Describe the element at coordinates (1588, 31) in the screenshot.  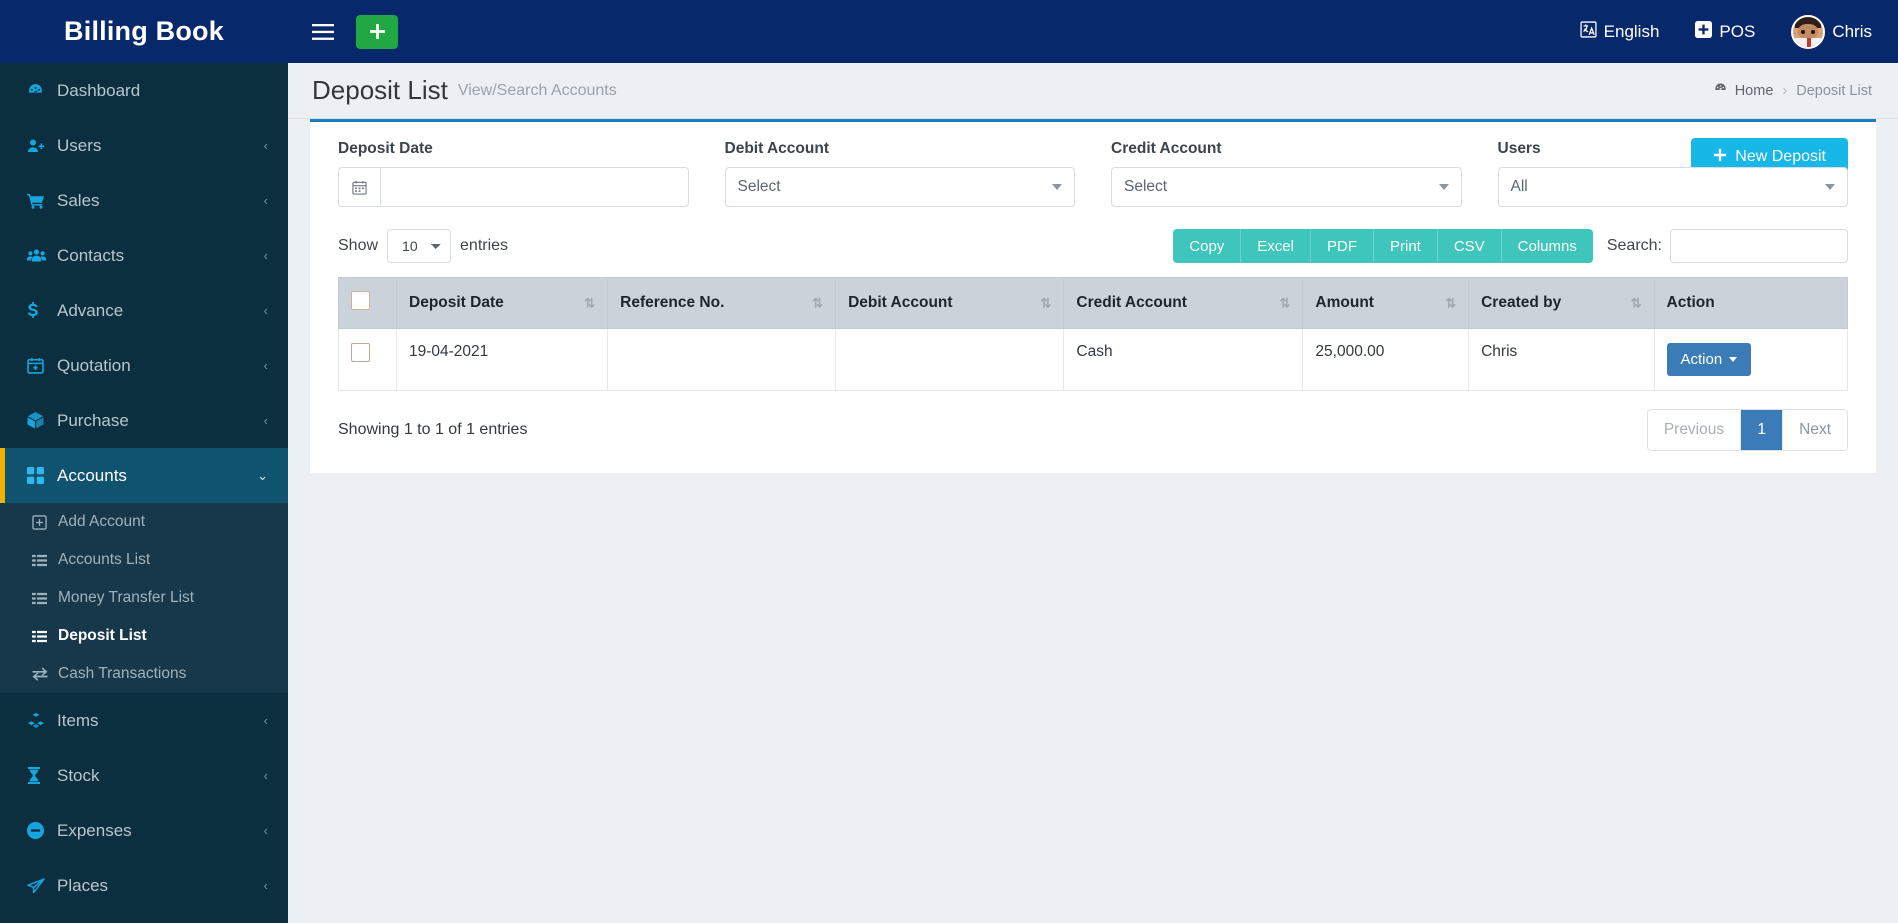
I see `language-icon` at that location.